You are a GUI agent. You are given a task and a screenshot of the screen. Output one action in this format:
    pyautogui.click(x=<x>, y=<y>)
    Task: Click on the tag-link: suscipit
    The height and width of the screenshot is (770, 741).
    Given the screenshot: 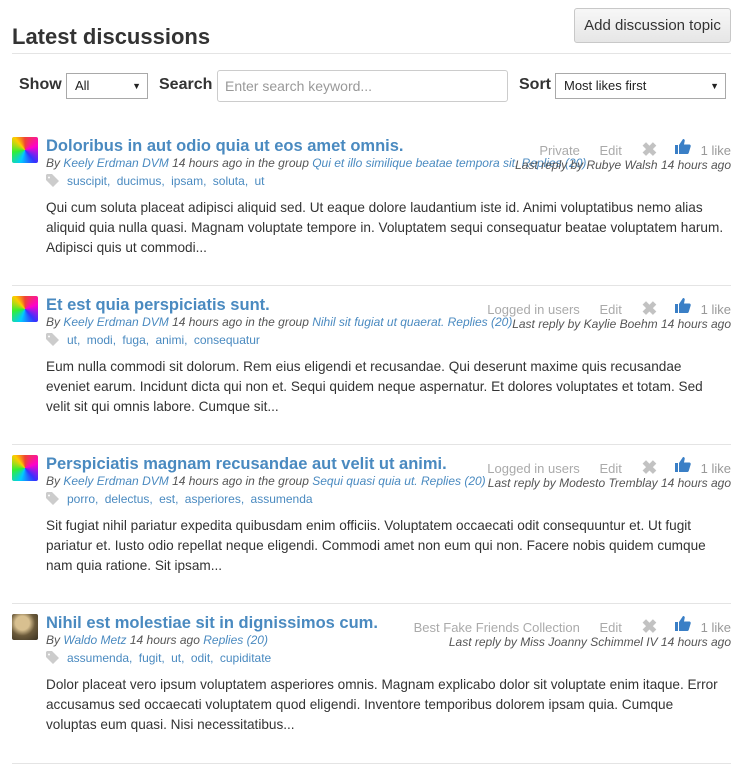 What is the action you would take?
    pyautogui.click(x=87, y=181)
    